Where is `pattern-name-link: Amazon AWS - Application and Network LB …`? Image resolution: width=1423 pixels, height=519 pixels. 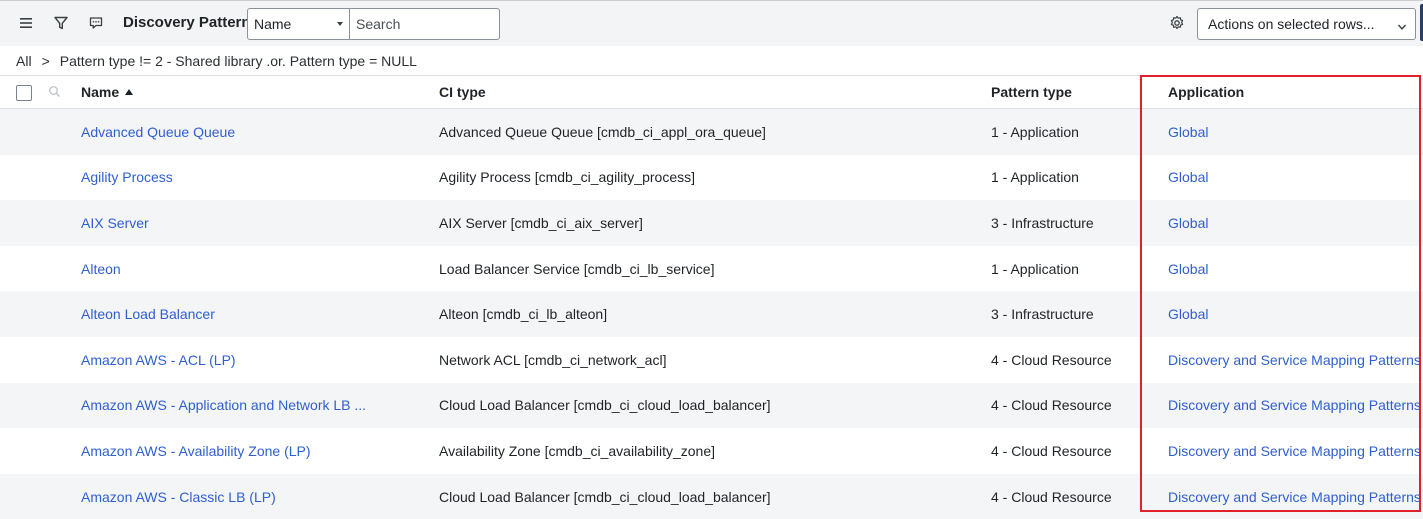 pattern-name-link: Amazon AWS - Application and Network LB … is located at coordinates (223, 405).